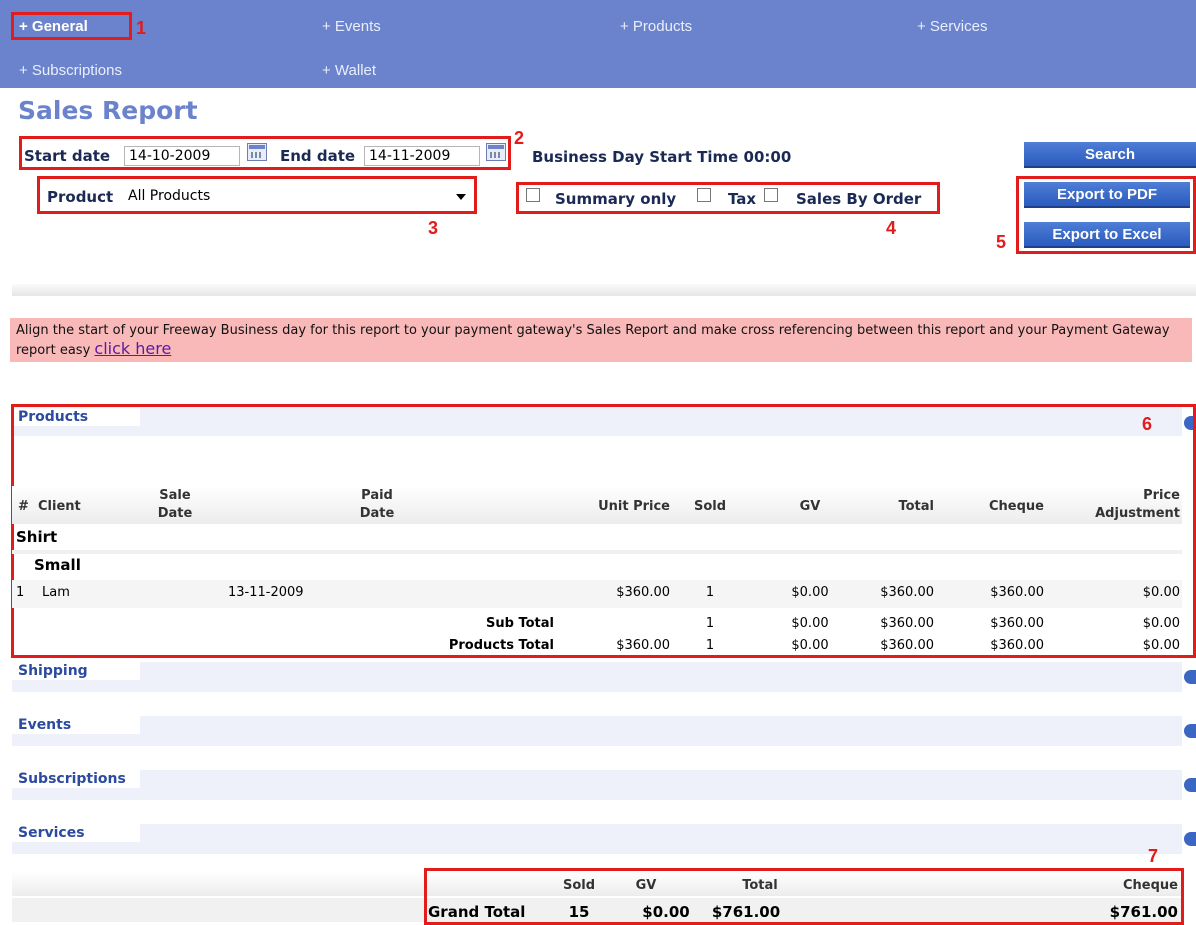  Describe the element at coordinates (533, 195) in the screenshot. I see `summary-only-checkbox` at that location.